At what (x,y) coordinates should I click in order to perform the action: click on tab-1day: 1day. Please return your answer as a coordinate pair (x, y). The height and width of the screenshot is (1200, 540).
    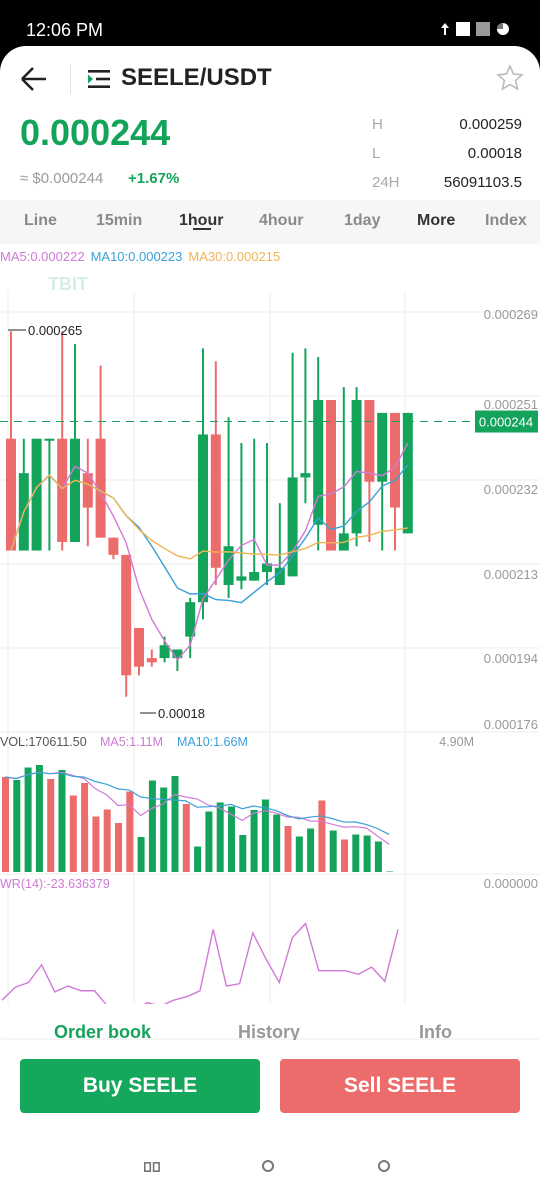
    Looking at the image, I should click on (362, 221).